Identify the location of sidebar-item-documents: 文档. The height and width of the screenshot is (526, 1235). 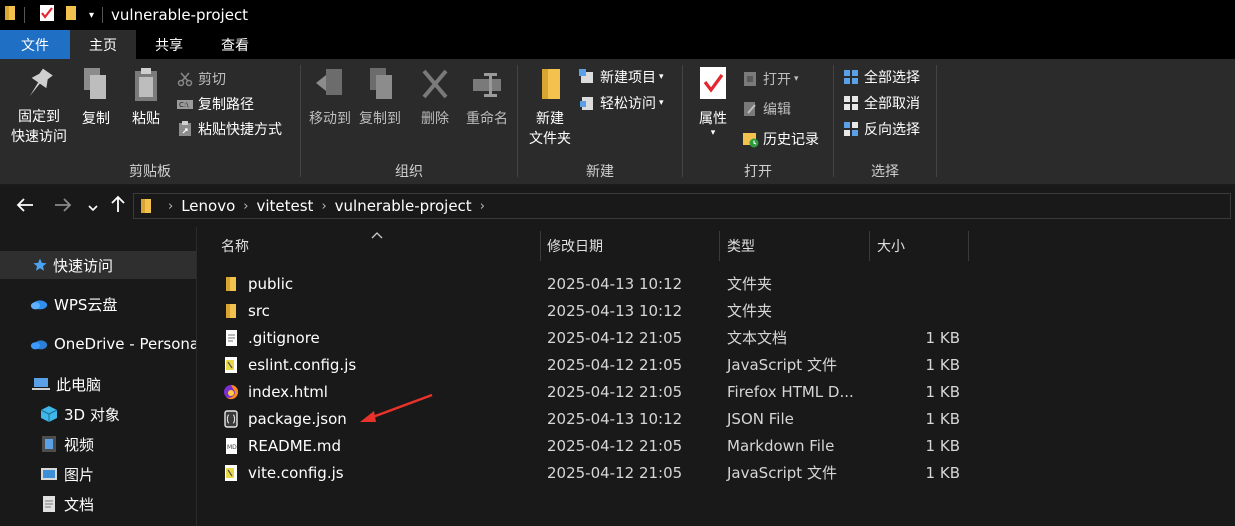
(98, 504).